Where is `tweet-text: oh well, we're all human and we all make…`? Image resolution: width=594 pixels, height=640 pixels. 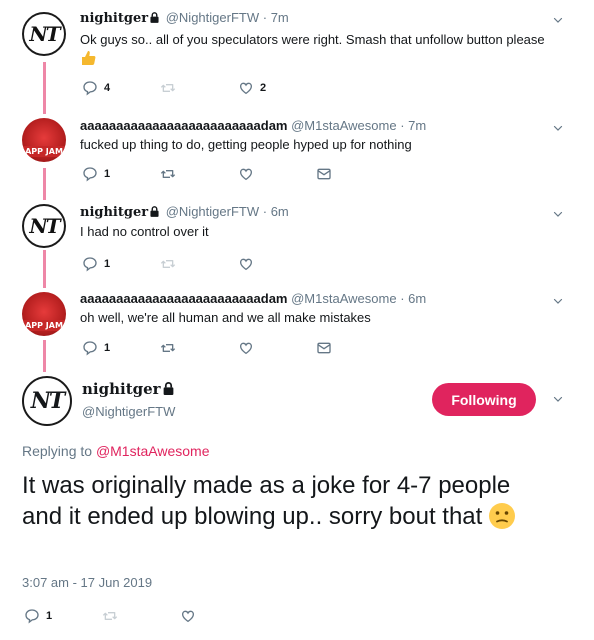
tweet-text: oh well, we're all human and we all make… is located at coordinates (225, 317).